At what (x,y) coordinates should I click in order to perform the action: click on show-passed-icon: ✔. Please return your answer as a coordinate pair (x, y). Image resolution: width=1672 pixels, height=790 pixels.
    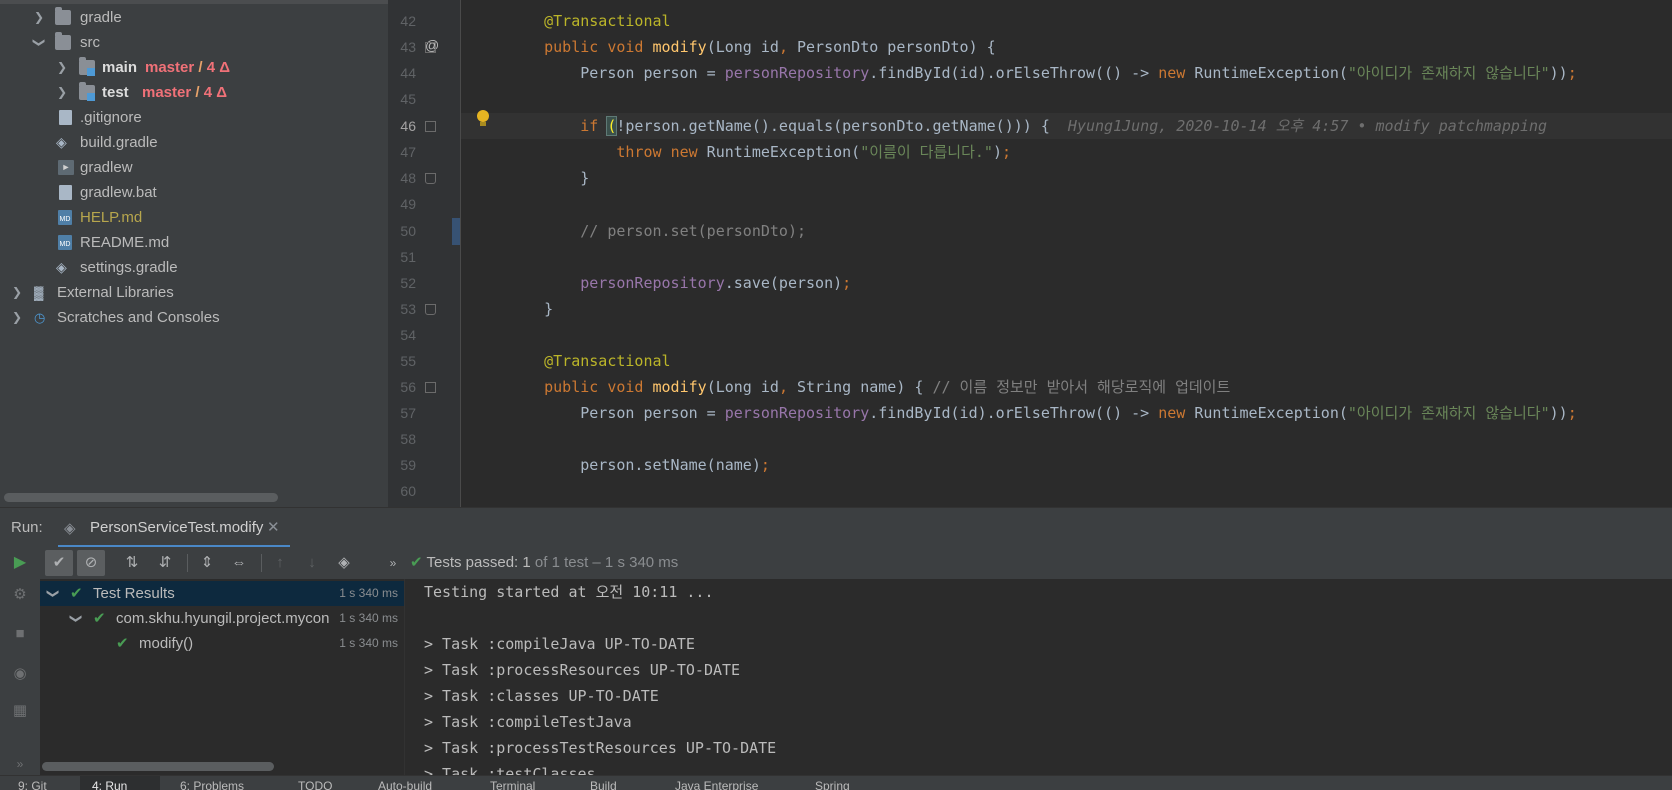
    Looking at the image, I should click on (59, 563).